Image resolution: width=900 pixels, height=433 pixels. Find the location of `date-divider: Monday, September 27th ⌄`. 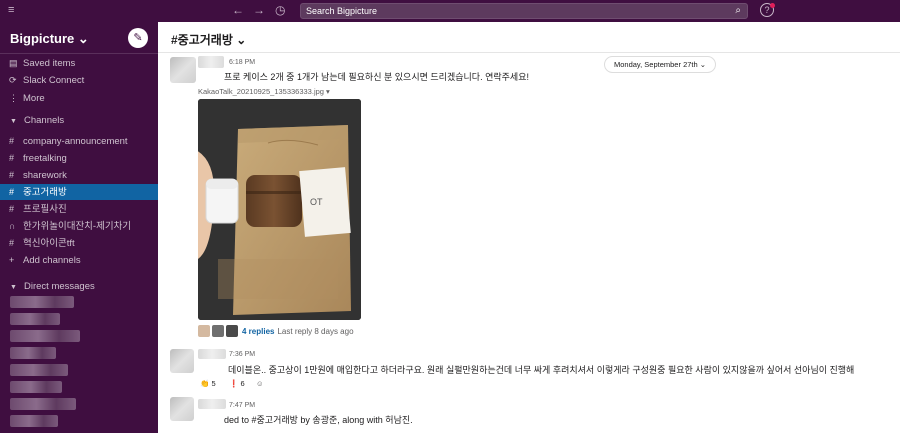

date-divider: Monday, September 27th ⌄ is located at coordinates (660, 64).